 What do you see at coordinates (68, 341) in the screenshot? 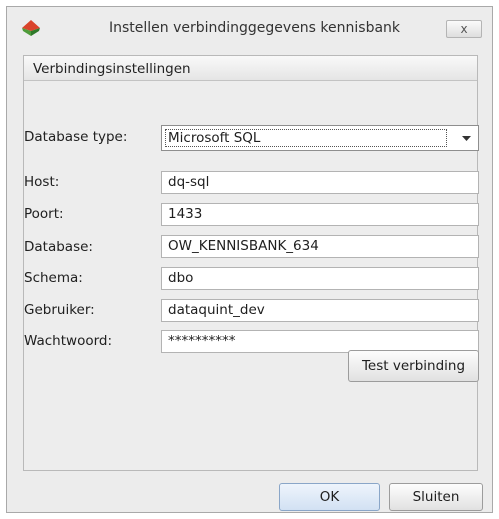
I see `password-label: Wachtwoord:` at bounding box center [68, 341].